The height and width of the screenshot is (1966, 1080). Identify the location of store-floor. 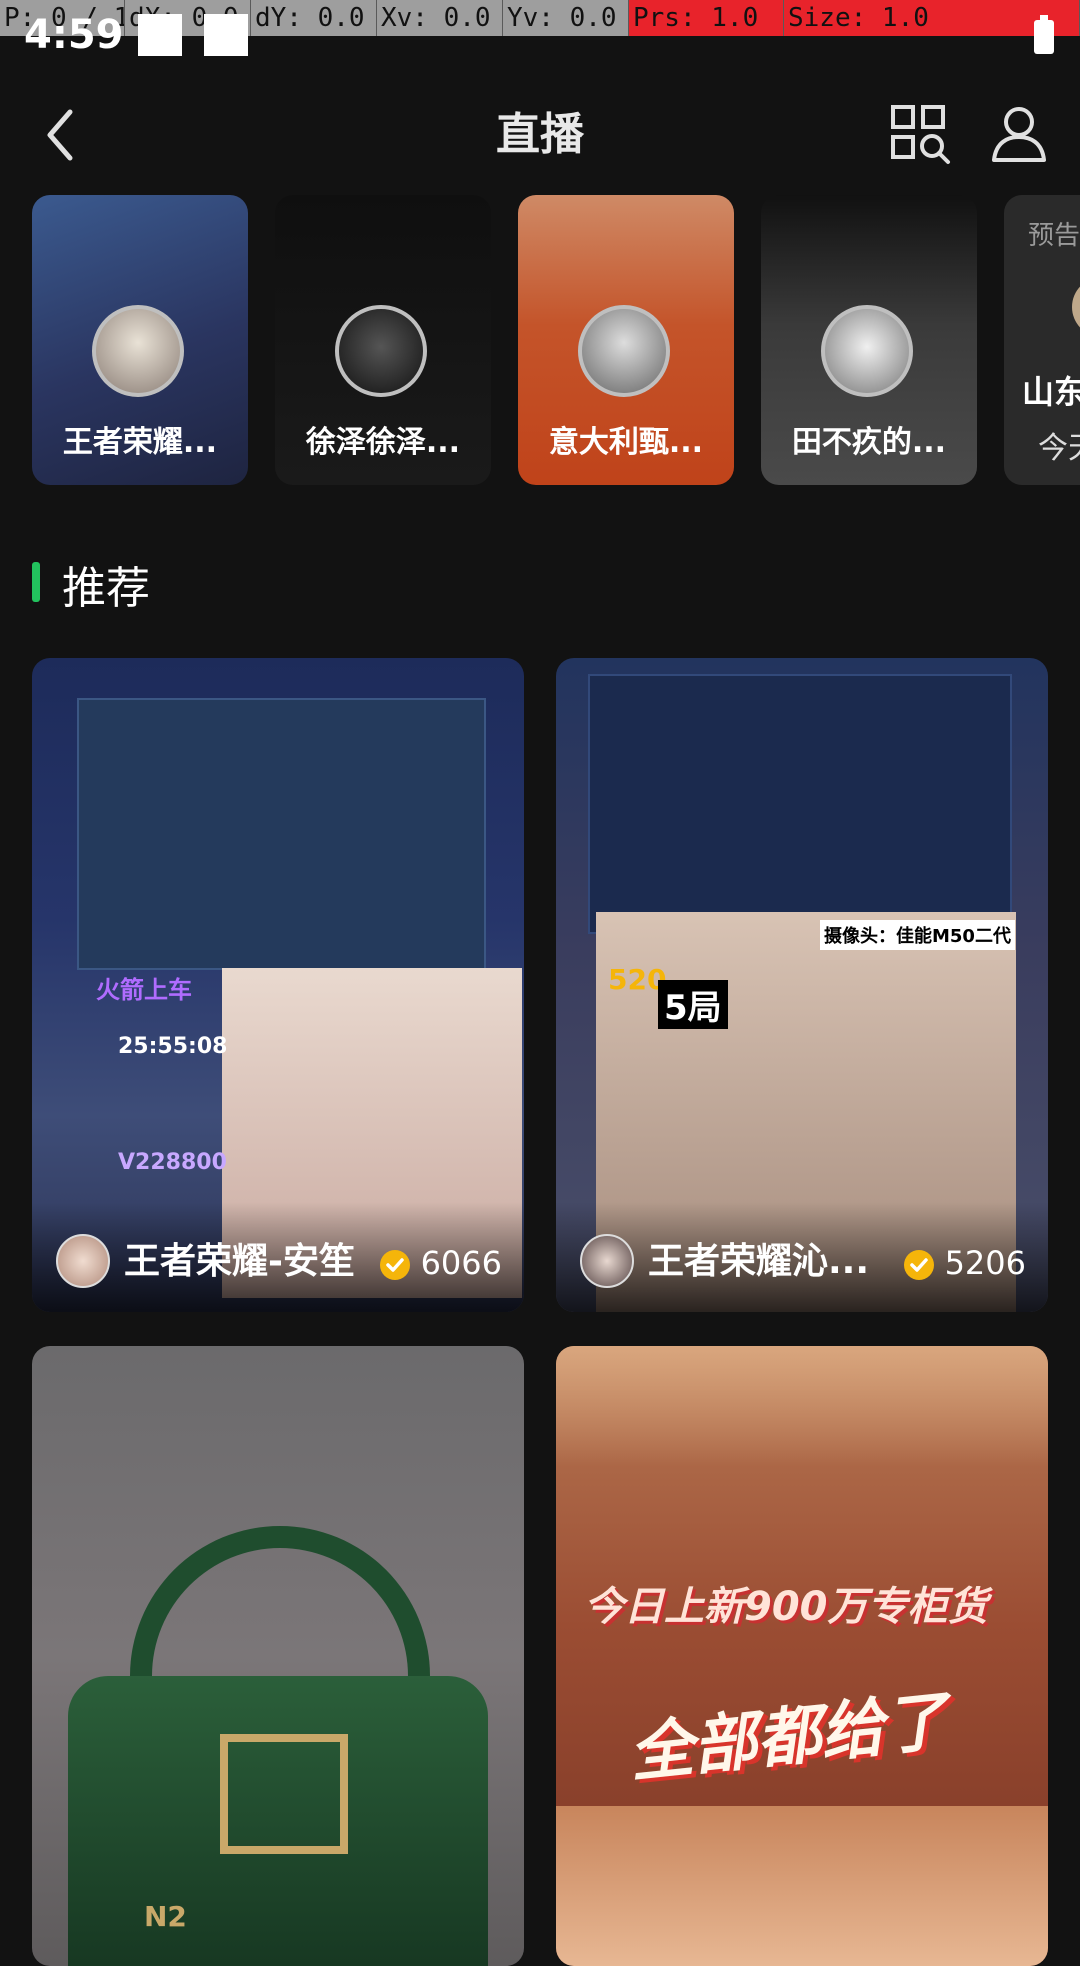
(802, 1886).